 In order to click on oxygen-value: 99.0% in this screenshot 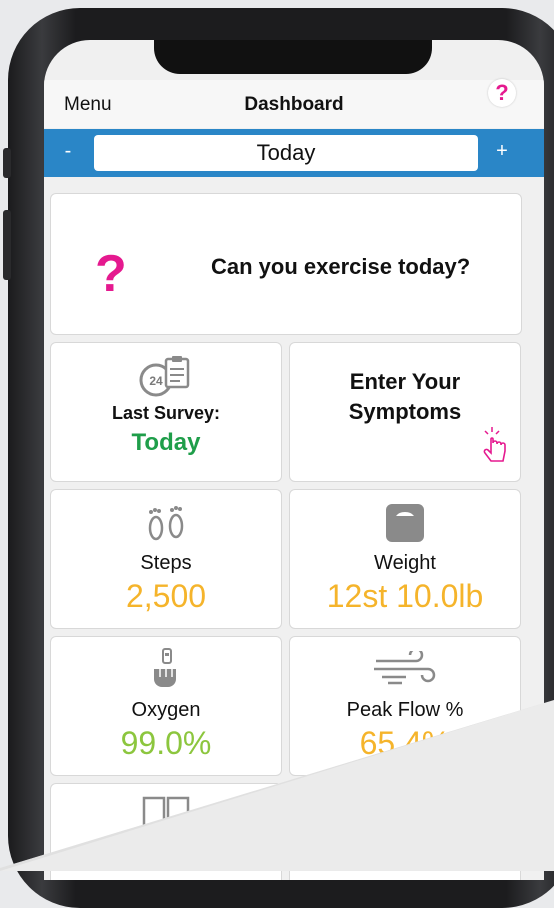, I will do `click(166, 743)`.